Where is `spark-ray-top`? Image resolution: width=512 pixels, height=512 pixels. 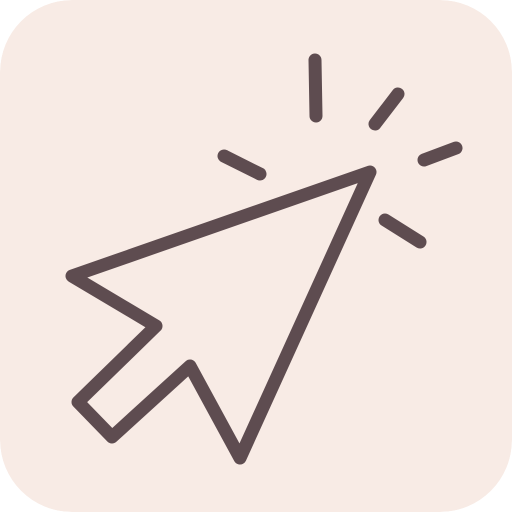 spark-ray-top is located at coordinates (315, 88).